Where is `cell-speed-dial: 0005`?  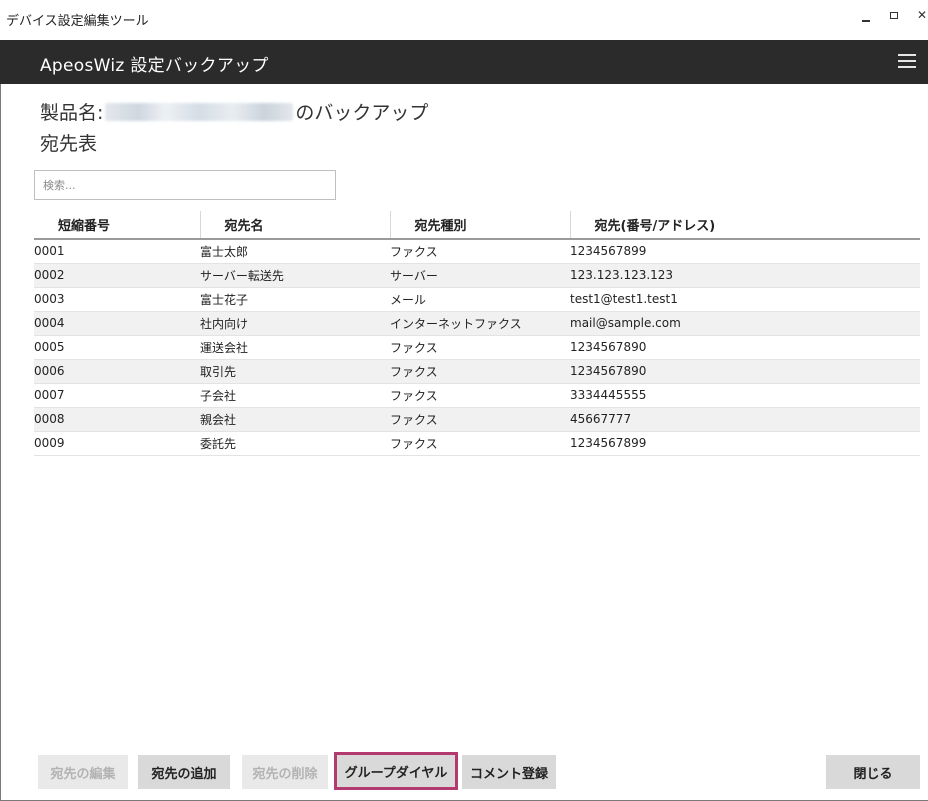
cell-speed-dial: 0005 is located at coordinates (117, 347).